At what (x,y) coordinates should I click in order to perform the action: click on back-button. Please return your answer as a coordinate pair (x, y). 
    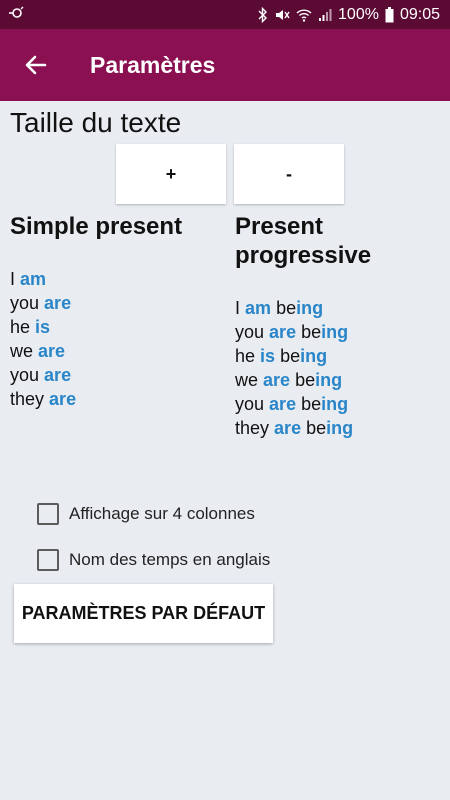
    Looking at the image, I should click on (36, 65).